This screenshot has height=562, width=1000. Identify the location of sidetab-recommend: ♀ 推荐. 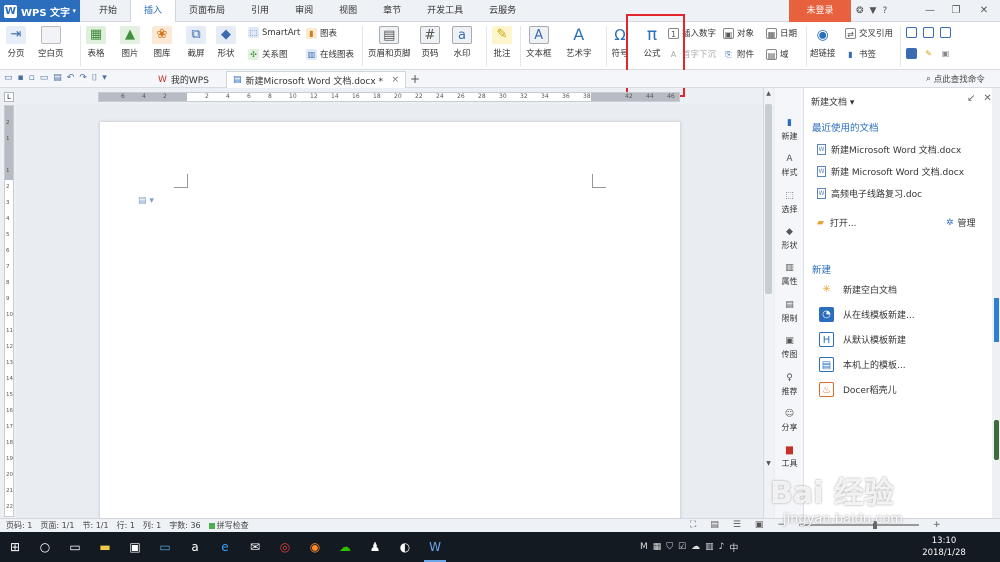
(789, 385).